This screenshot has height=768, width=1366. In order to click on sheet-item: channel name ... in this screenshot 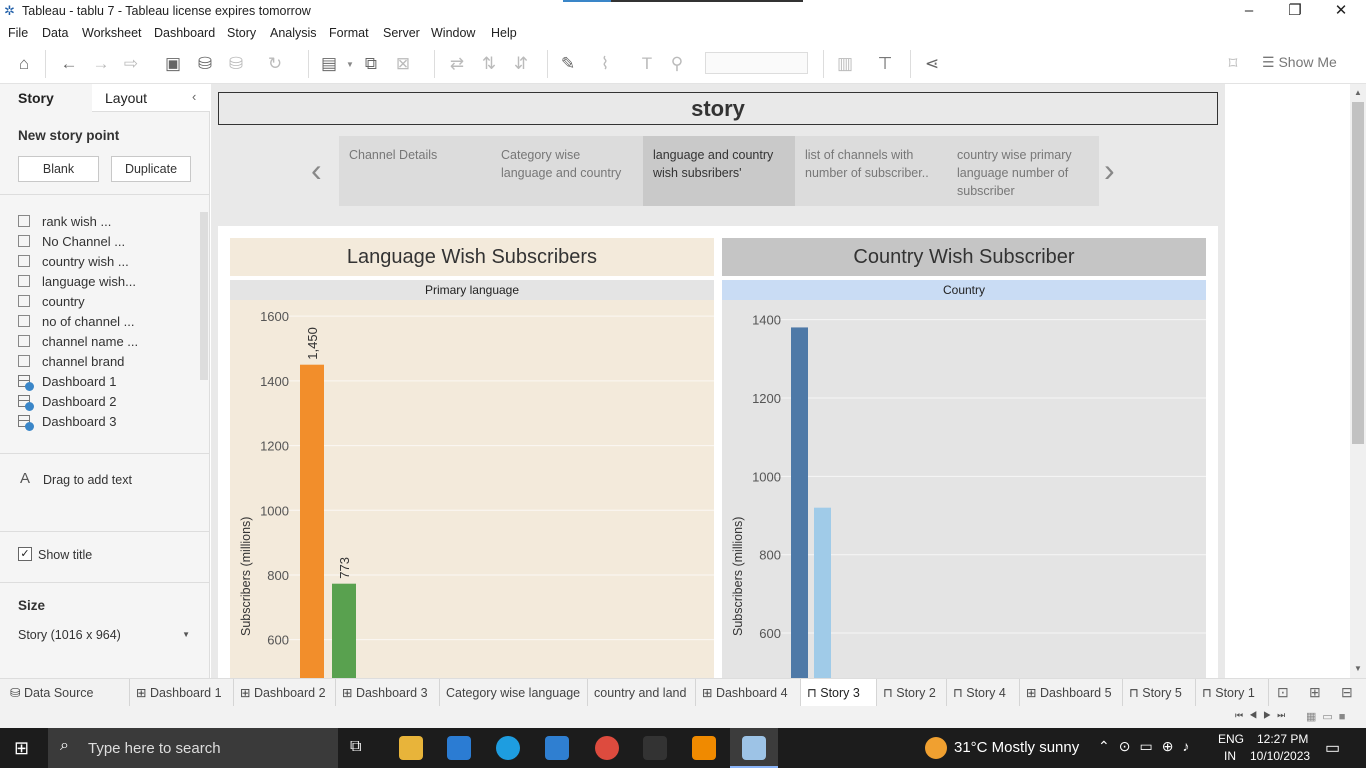, I will do `click(78, 344)`.